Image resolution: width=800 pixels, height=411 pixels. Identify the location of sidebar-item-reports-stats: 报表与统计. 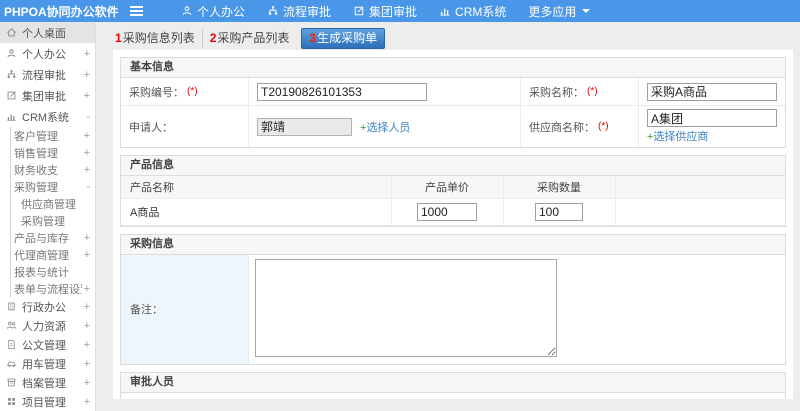
(53, 271).